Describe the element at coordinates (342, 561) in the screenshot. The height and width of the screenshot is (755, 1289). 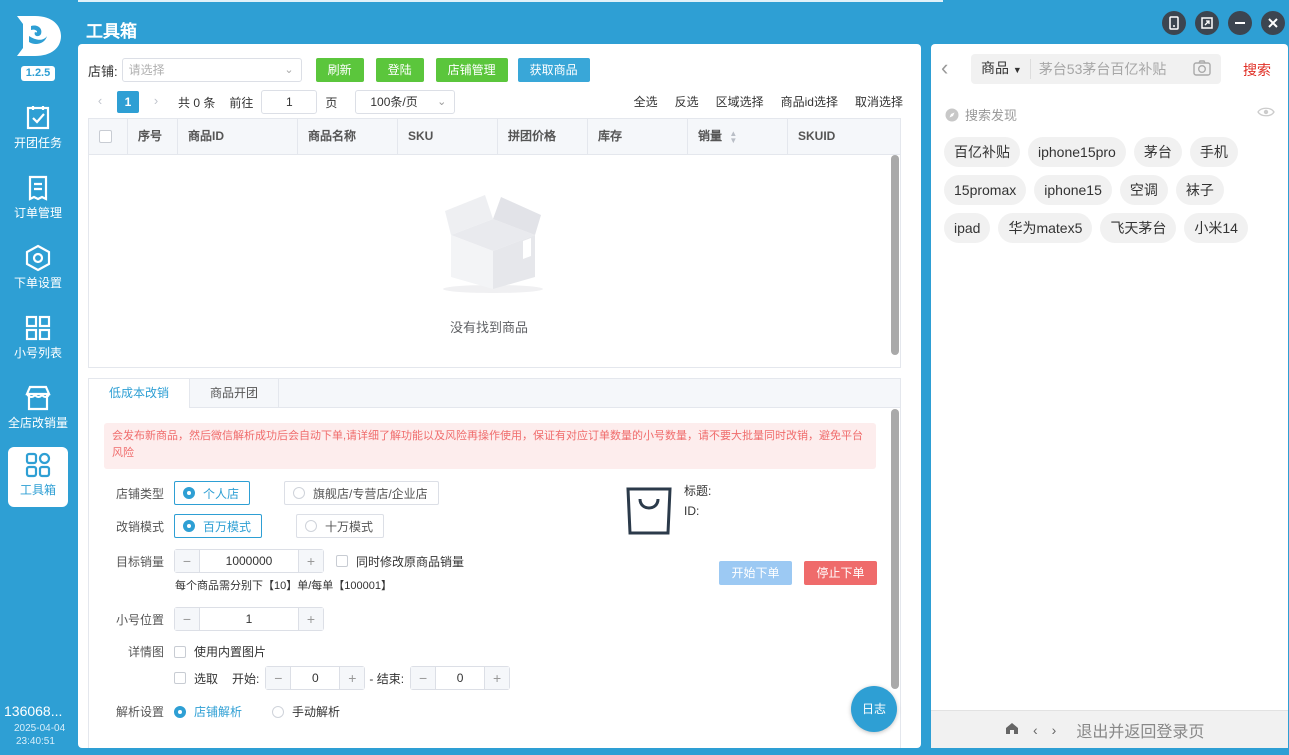
I see `sync-original-checkbox` at that location.